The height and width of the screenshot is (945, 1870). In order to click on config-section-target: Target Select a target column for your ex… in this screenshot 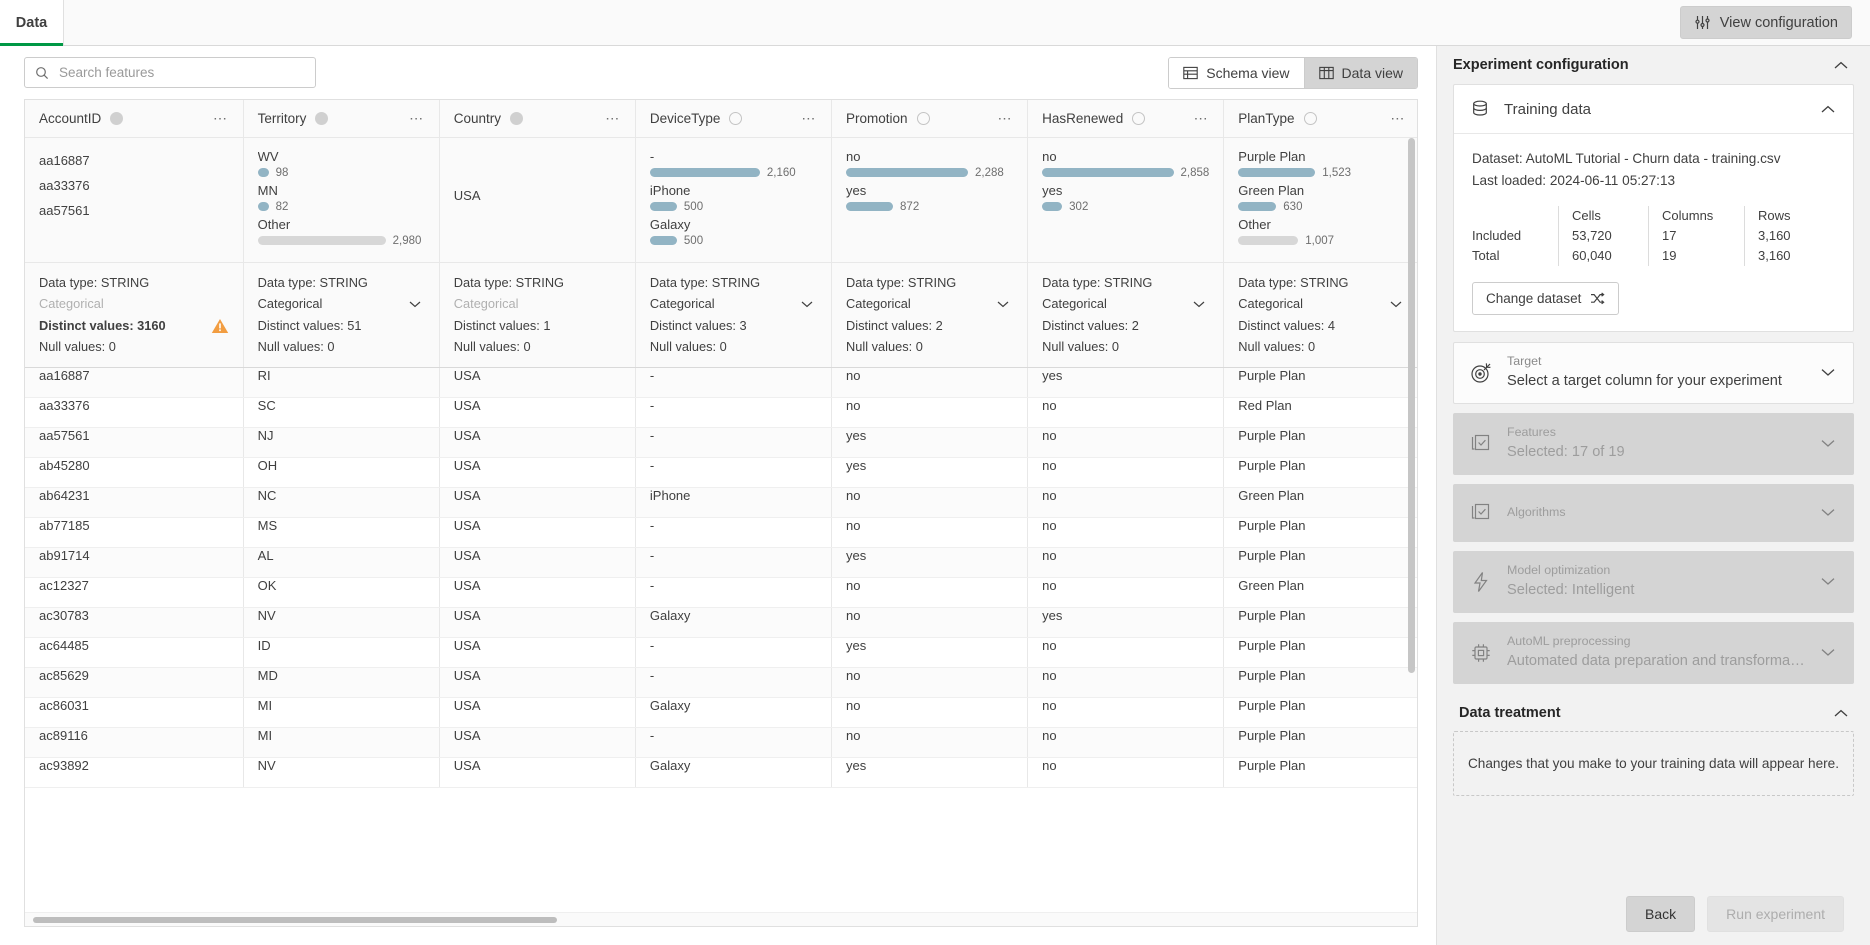, I will do `click(1653, 373)`.